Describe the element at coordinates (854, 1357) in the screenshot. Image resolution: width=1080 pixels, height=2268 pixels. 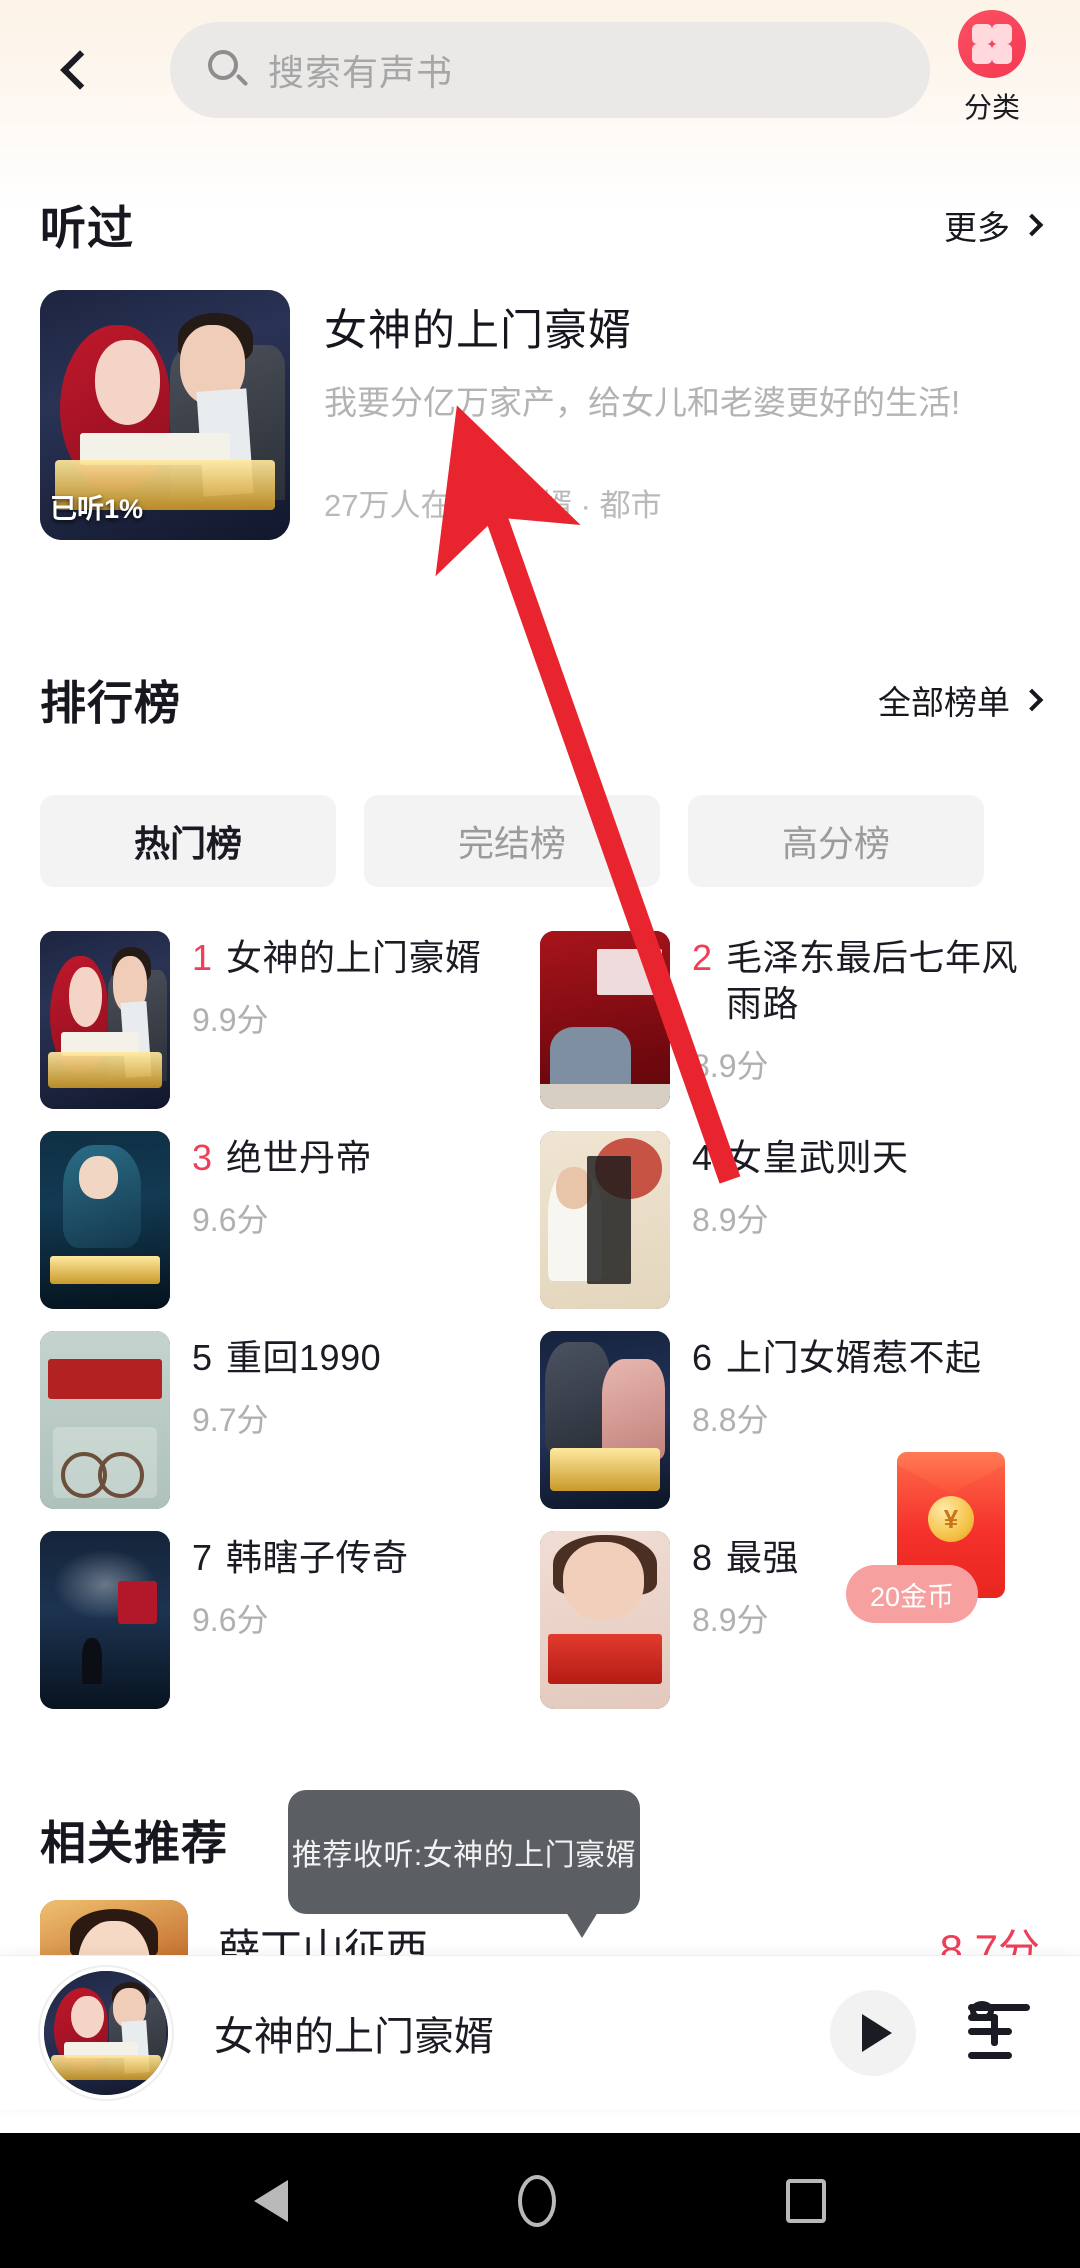
I see `rank-title: 上门女婿惹不起` at that location.